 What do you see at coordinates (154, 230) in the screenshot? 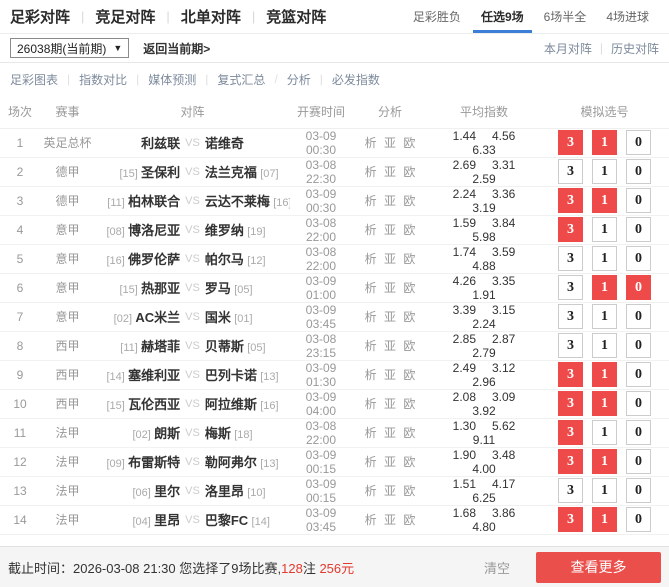
I see `home-team: 博洛尼亚` at bounding box center [154, 230].